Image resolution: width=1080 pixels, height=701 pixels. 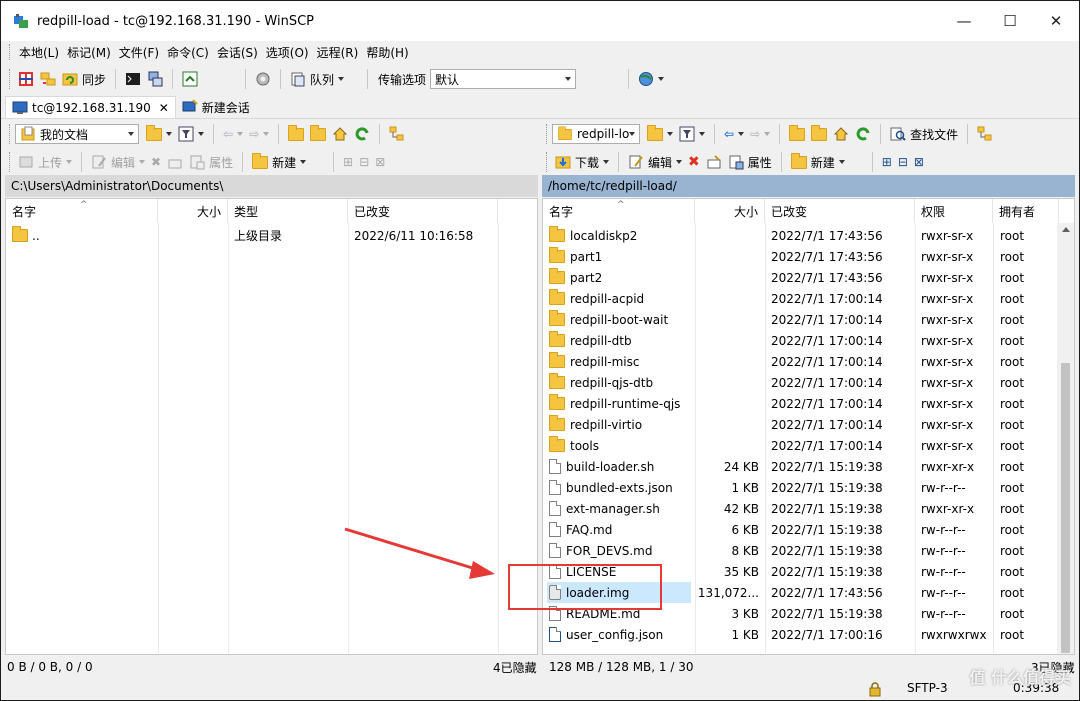 I want to click on left-rename-button, so click(x=175, y=162).